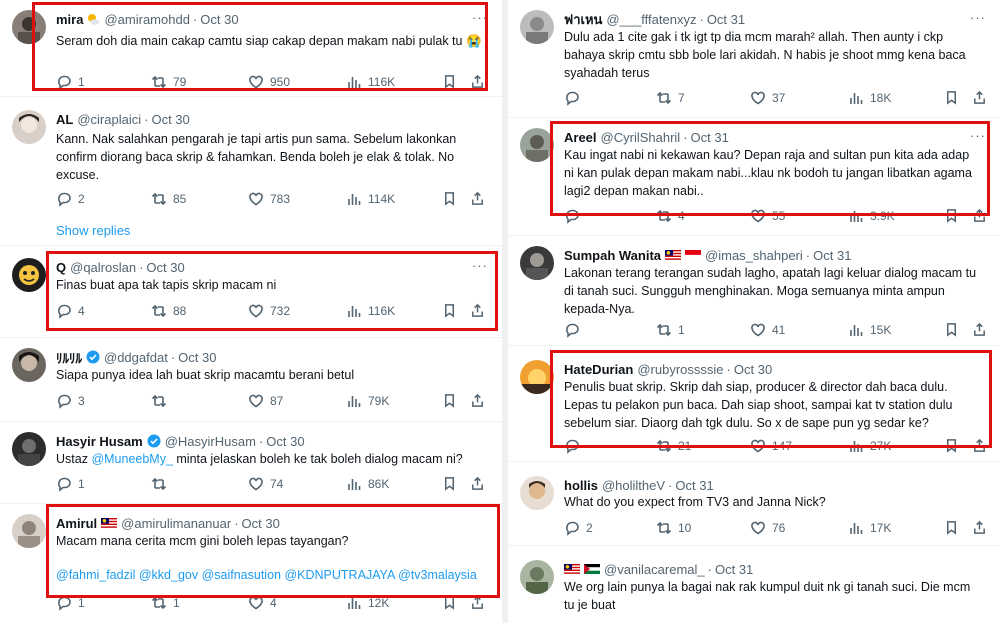 Image resolution: width=1000 pixels, height=623 pixels. Describe the element at coordinates (265, 484) in the screenshot. I see `like-button: 74` at that location.